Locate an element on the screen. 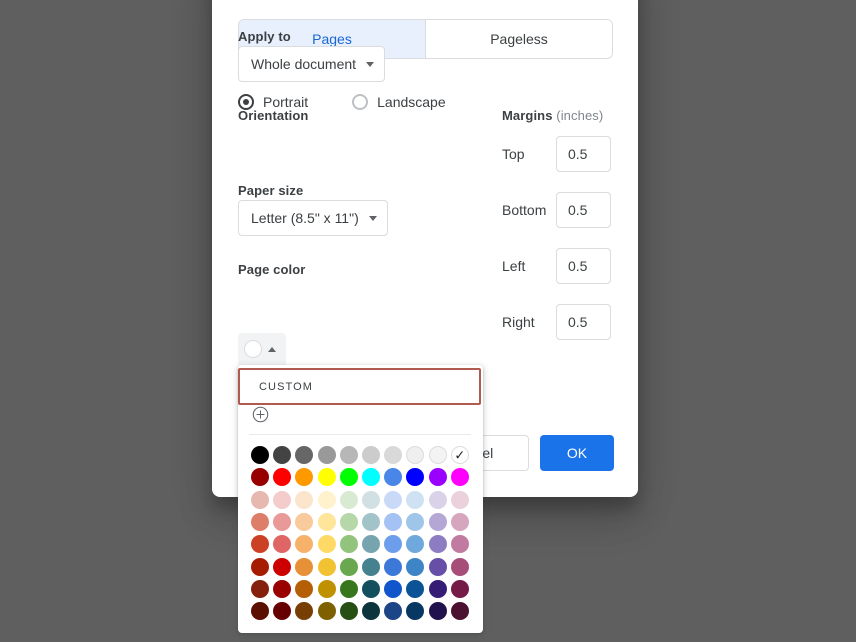 The image size is (856, 642). margin-left-input is located at coordinates (583, 266).